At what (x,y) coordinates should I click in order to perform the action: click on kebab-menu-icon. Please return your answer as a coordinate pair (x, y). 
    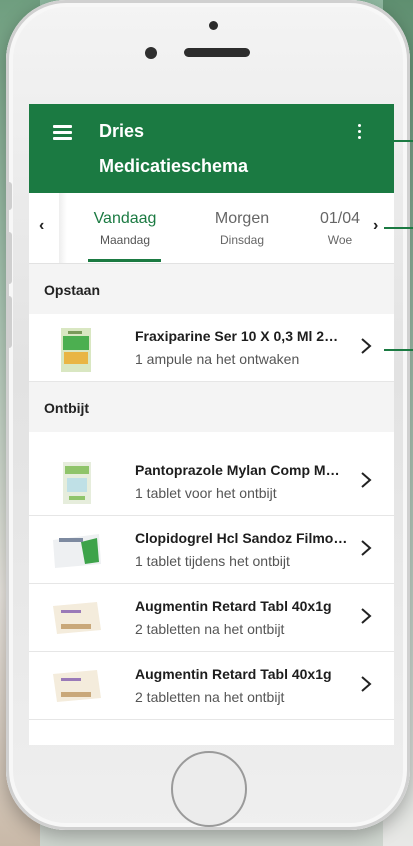
    Looking at the image, I should click on (359, 133).